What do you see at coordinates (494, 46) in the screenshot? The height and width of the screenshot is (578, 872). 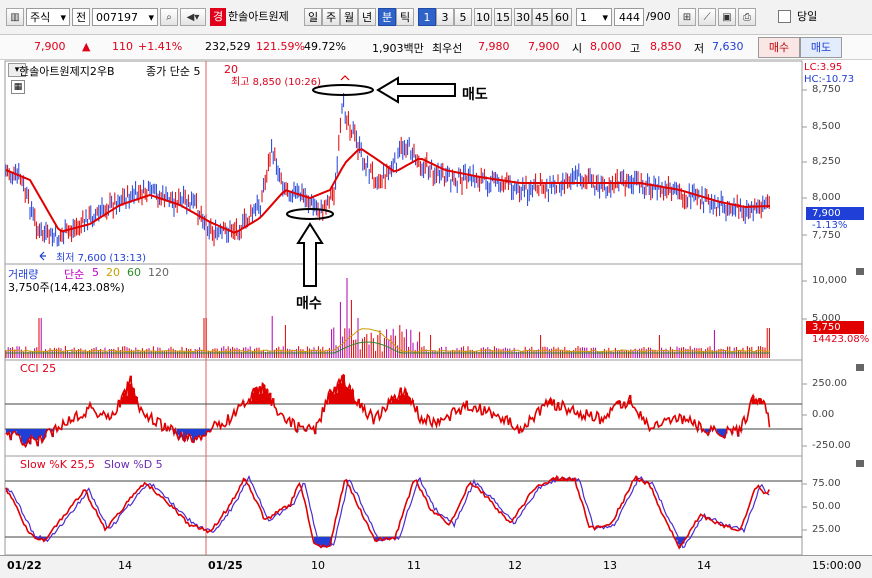 I see `ask-price: 7,980` at bounding box center [494, 46].